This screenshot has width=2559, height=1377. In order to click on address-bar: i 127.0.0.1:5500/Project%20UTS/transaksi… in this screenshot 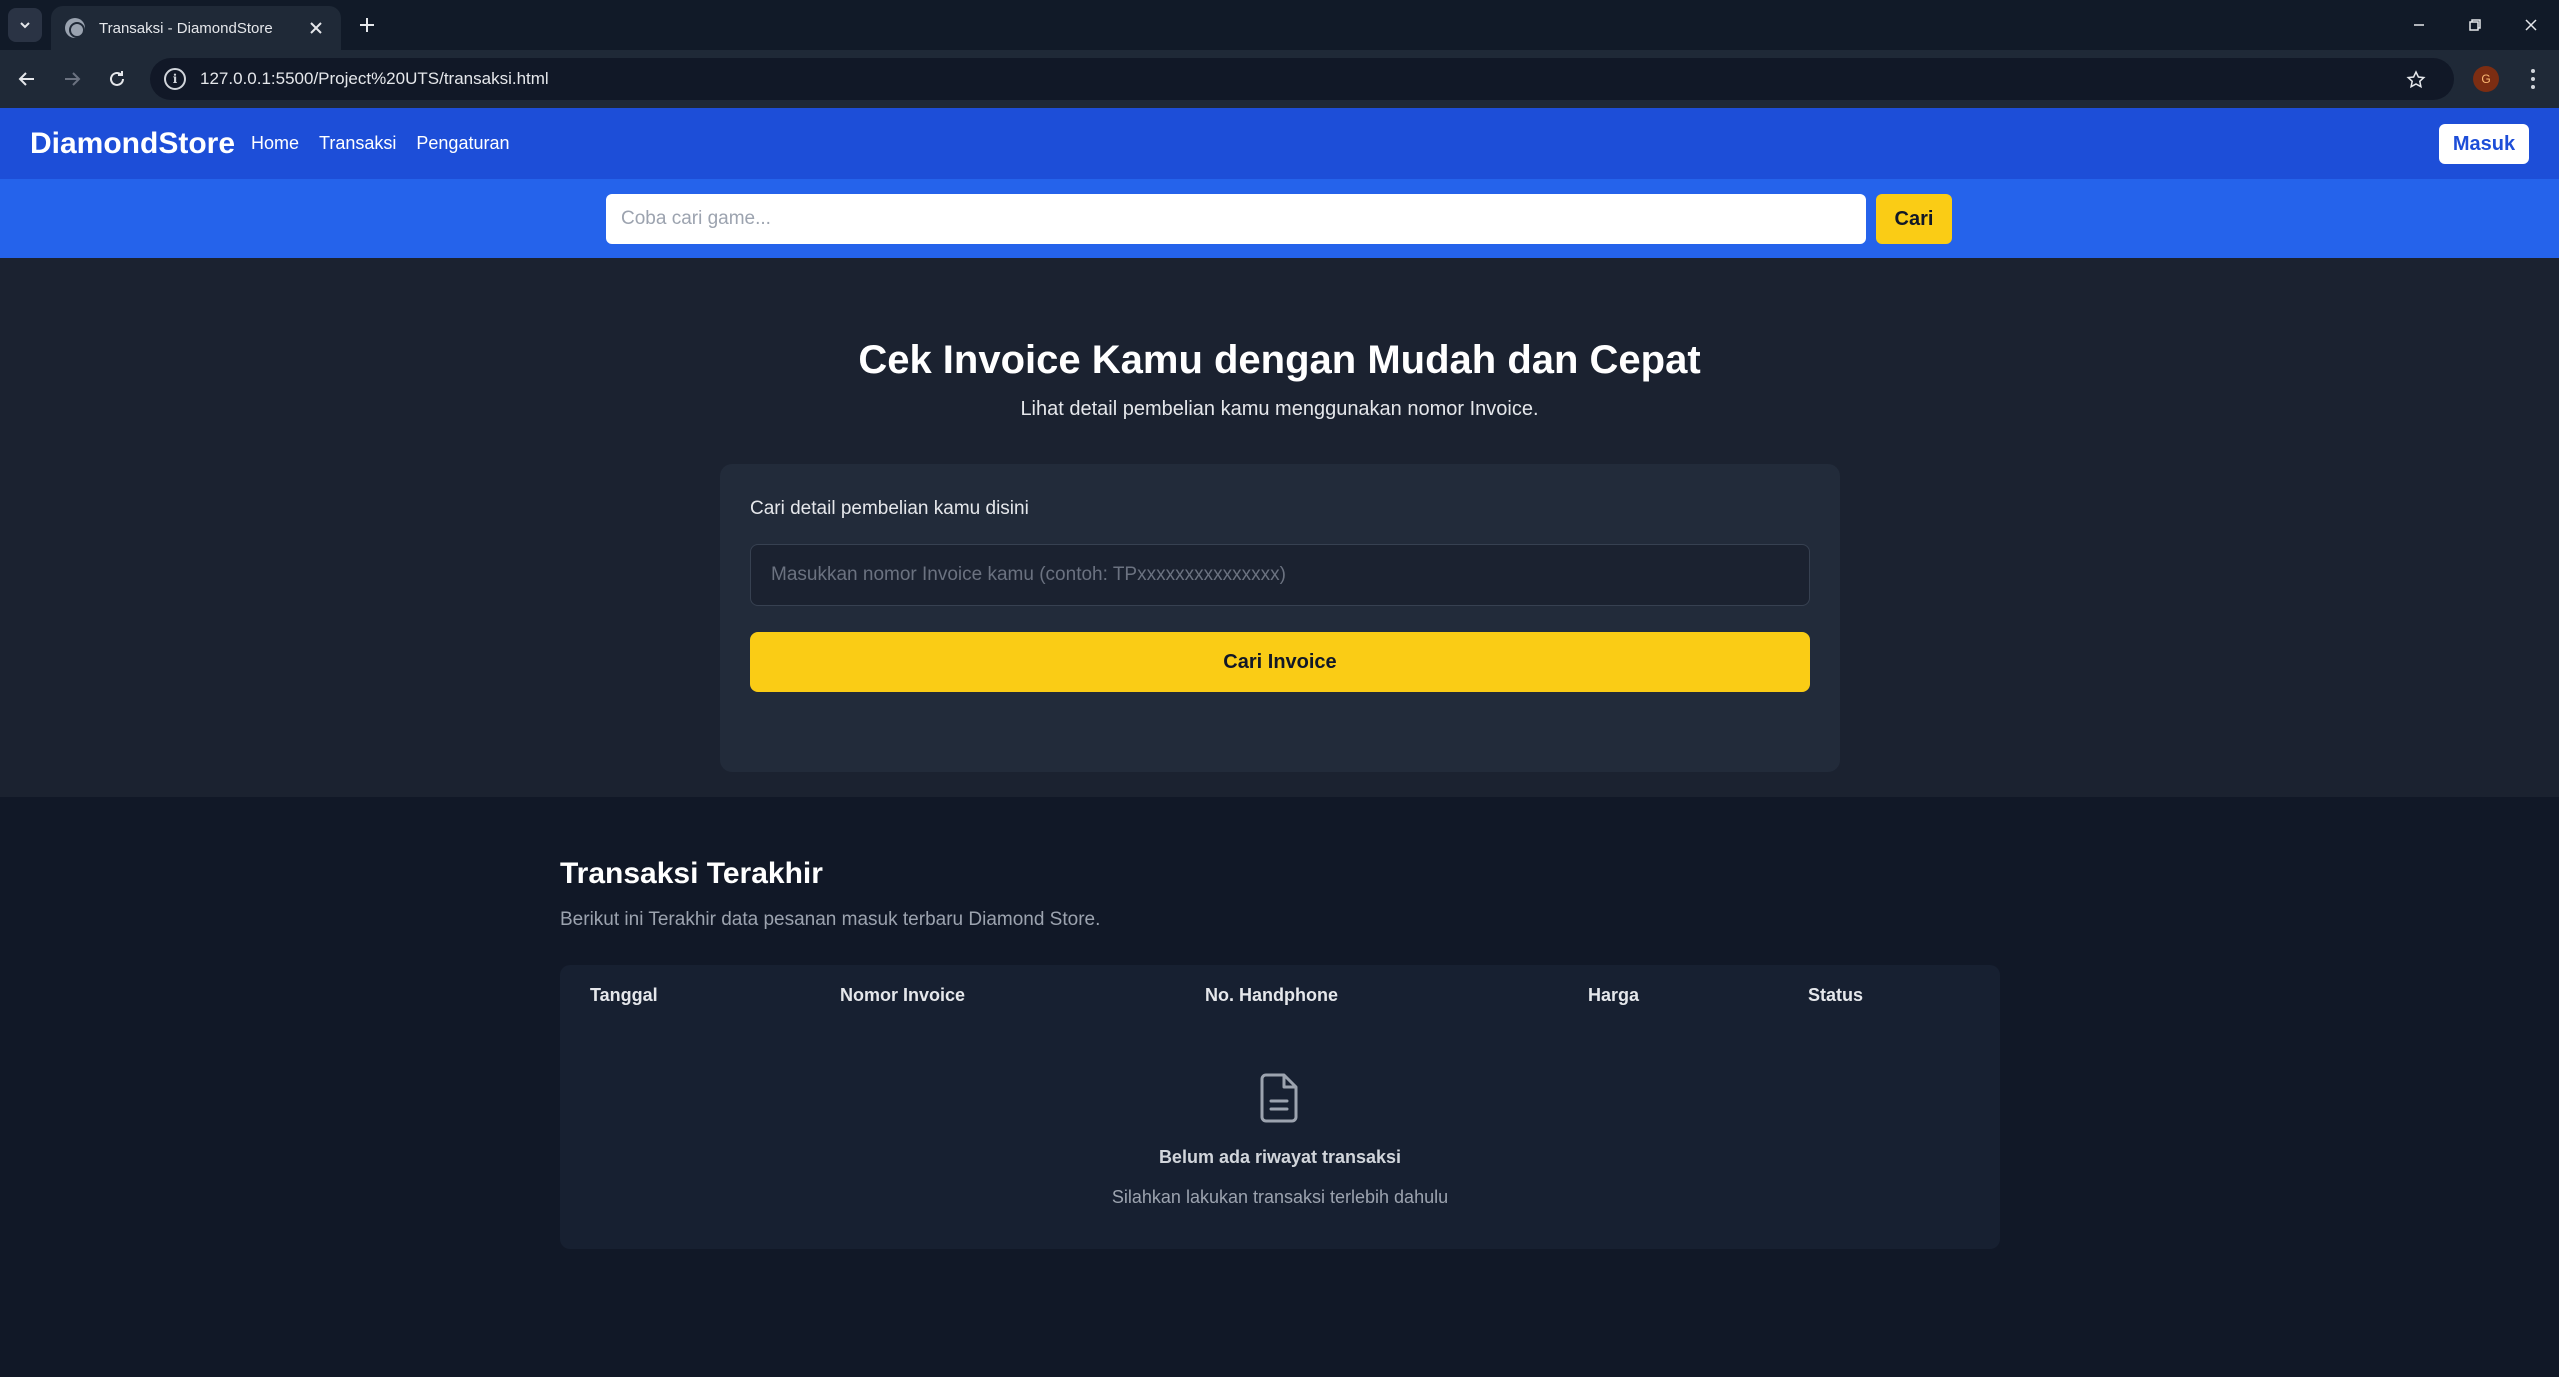, I will do `click(1302, 79)`.